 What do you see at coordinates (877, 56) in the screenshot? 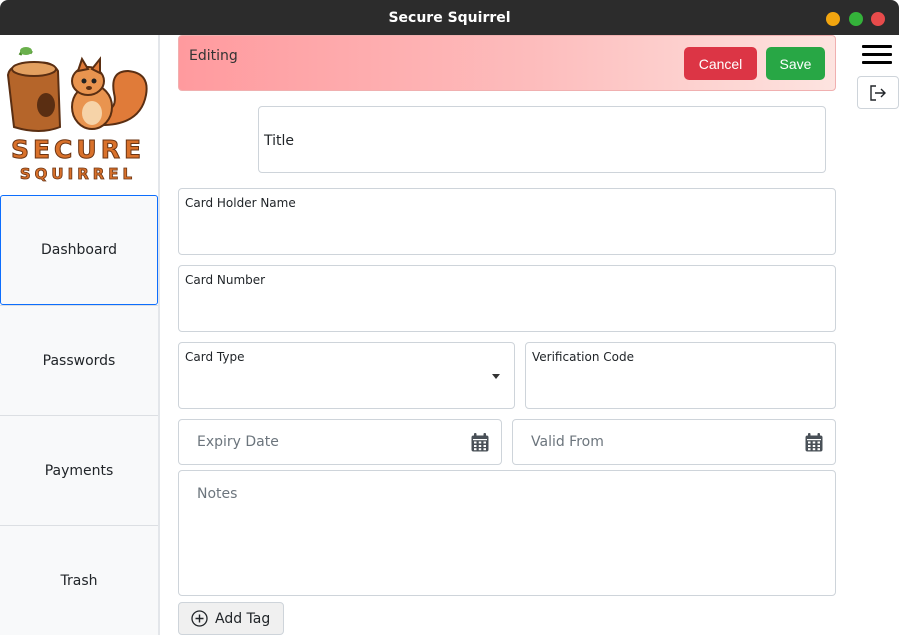
I see `menu-icon` at bounding box center [877, 56].